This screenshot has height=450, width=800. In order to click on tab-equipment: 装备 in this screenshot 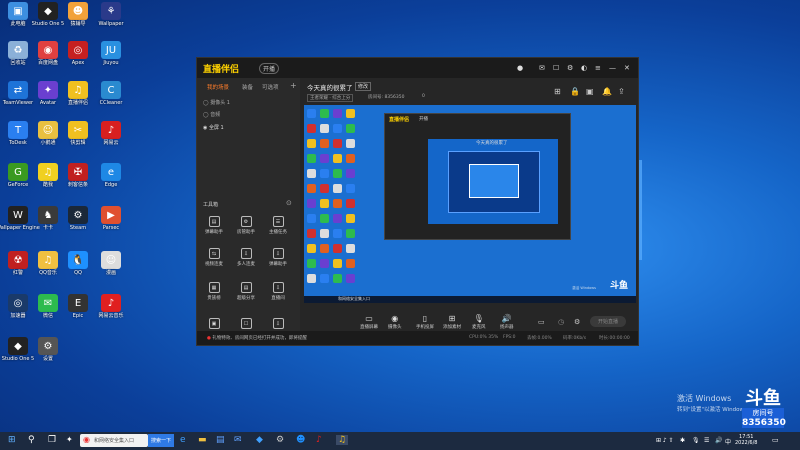, I will do `click(247, 87)`.